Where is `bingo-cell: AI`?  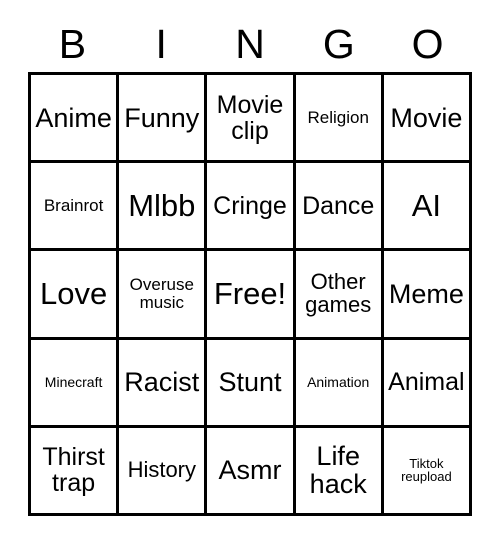
bingo-cell: AI is located at coordinates (427, 207).